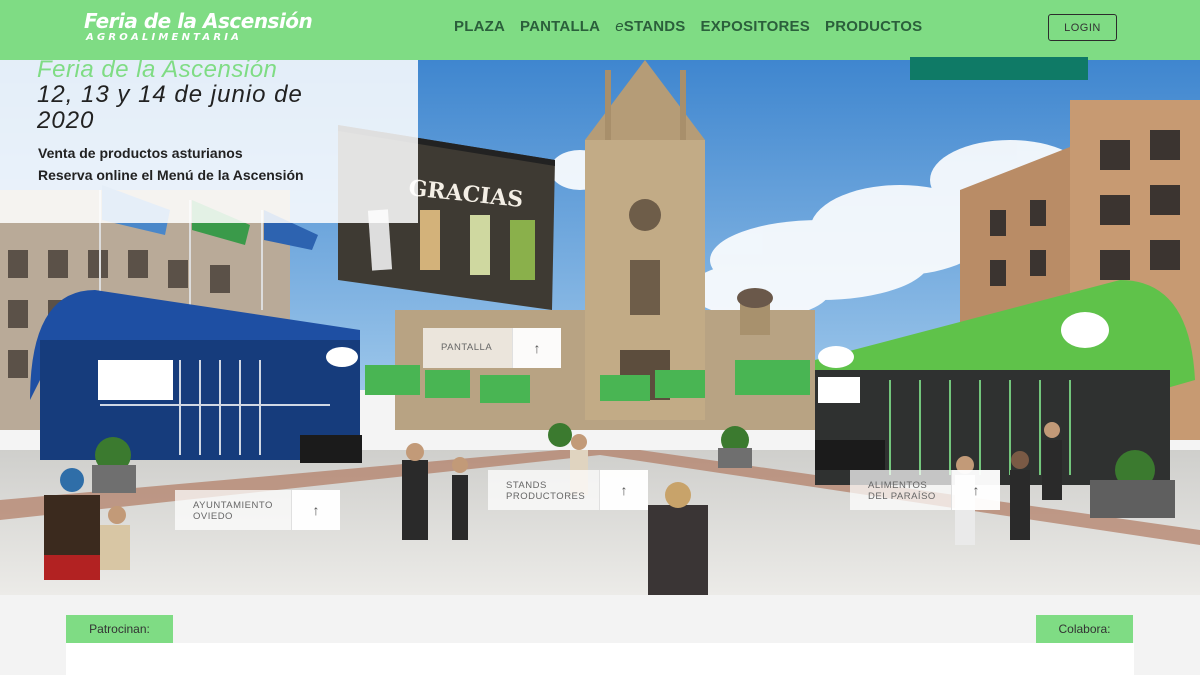  I want to click on hotspot-stands-productores: STANDS PRODUCTORES ↑, so click(568, 490).